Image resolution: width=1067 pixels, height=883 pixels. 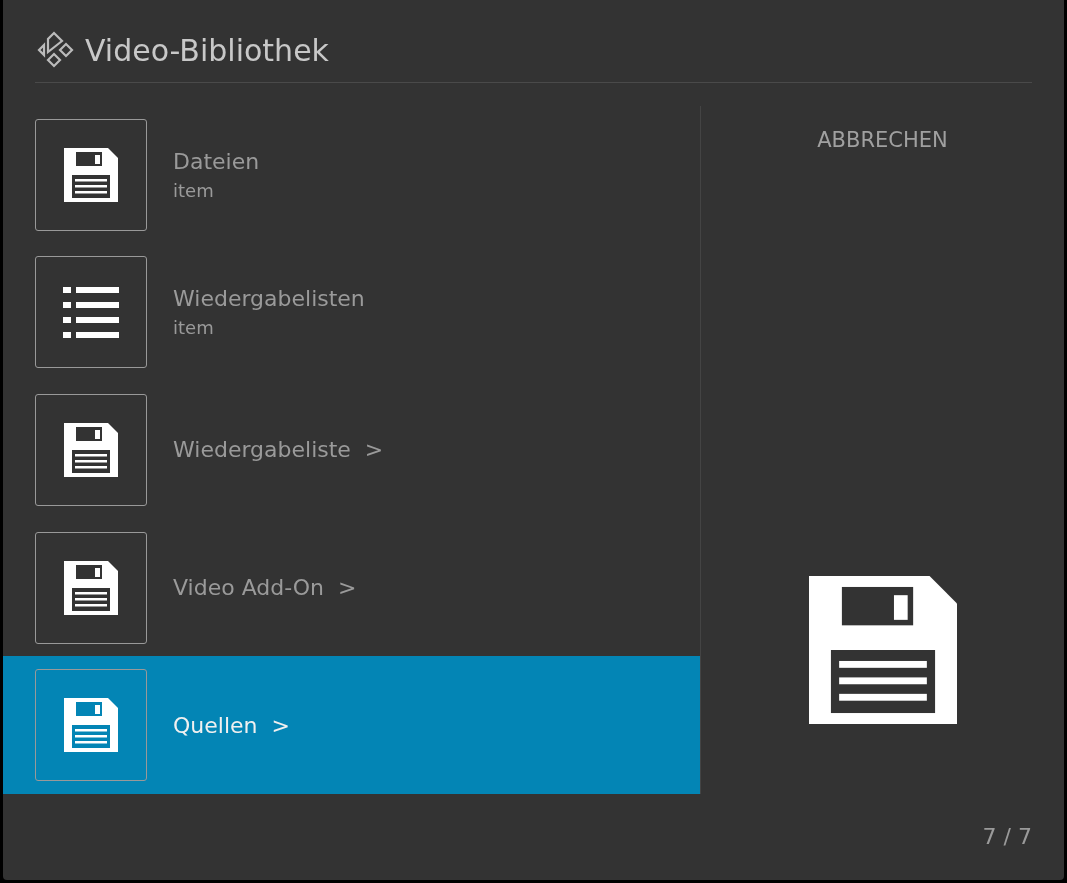 What do you see at coordinates (207, 50) in the screenshot?
I see `dialog-title: Video-Bibliothek` at bounding box center [207, 50].